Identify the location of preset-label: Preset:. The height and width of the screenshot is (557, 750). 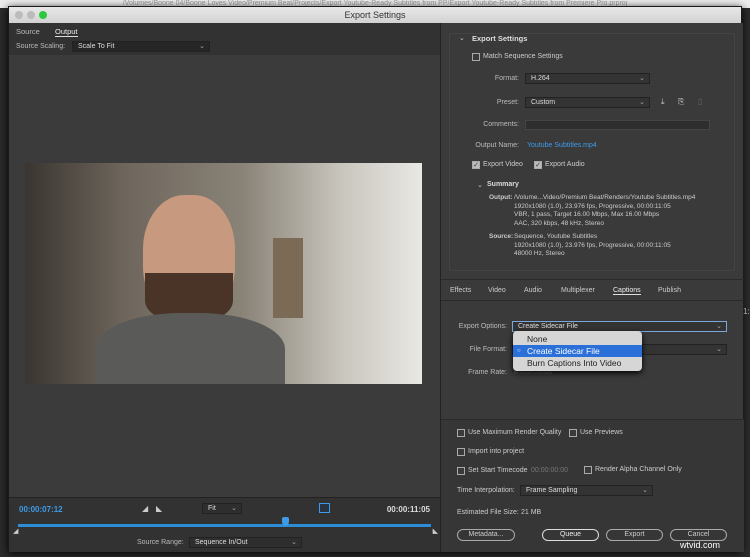
(507, 102).